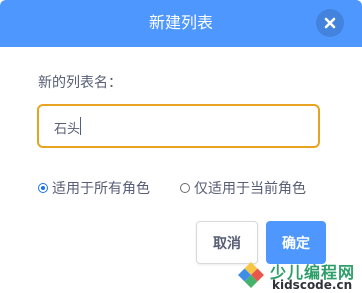 Image resolution: width=362 pixels, height=293 pixels. Describe the element at coordinates (80, 126) in the screenshot. I see `text-caret` at that location.